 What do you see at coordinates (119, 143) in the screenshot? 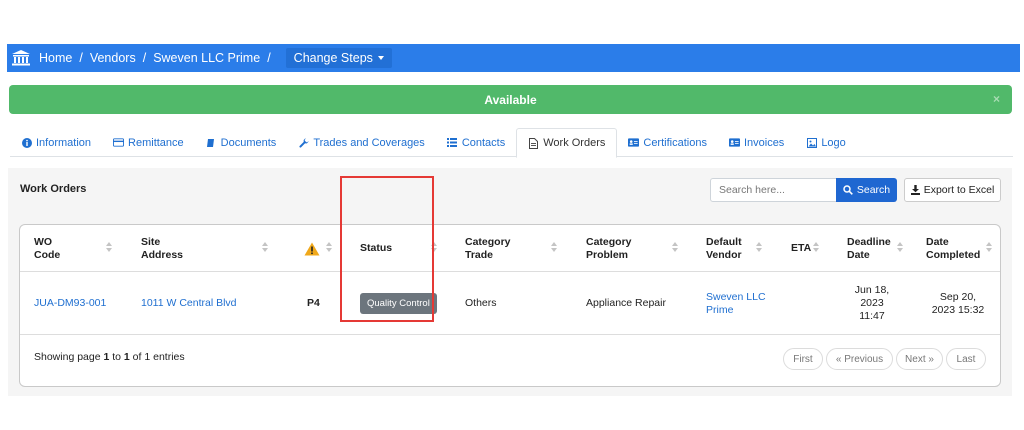
I see `credit-card-icon` at bounding box center [119, 143].